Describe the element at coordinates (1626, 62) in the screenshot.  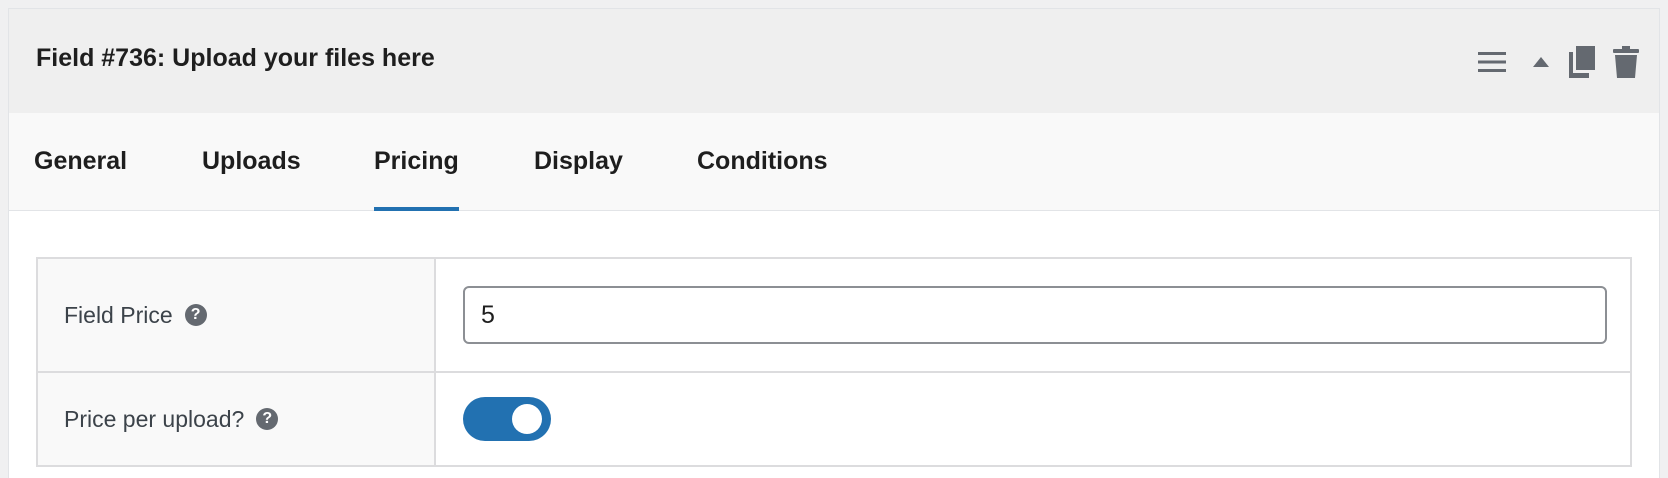
I see `trash-icon` at that location.